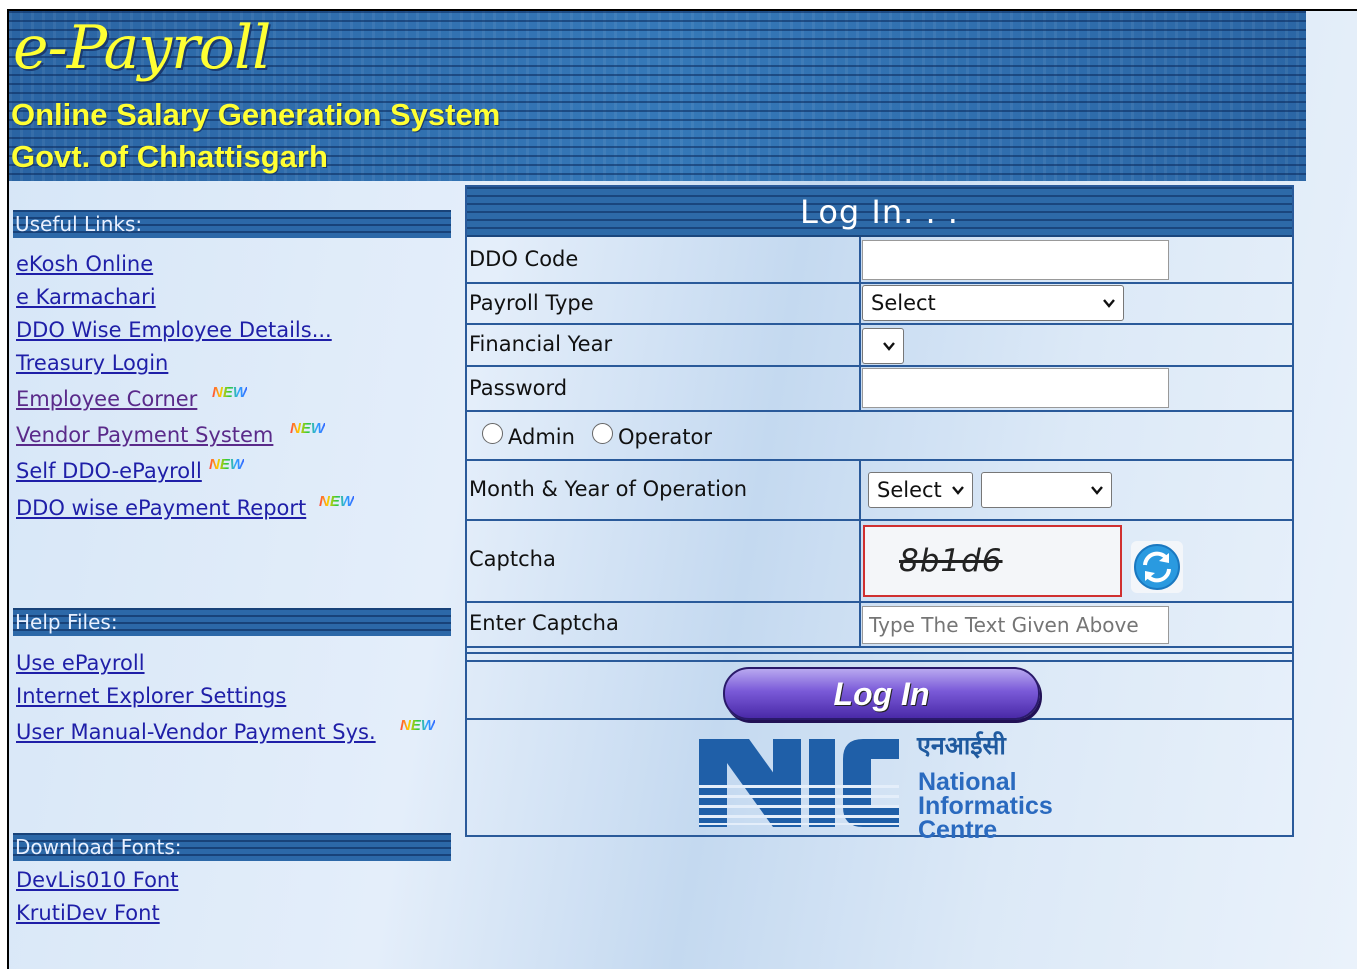  I want to click on app-subtitle: Online Salary Generation System, so click(256, 114).